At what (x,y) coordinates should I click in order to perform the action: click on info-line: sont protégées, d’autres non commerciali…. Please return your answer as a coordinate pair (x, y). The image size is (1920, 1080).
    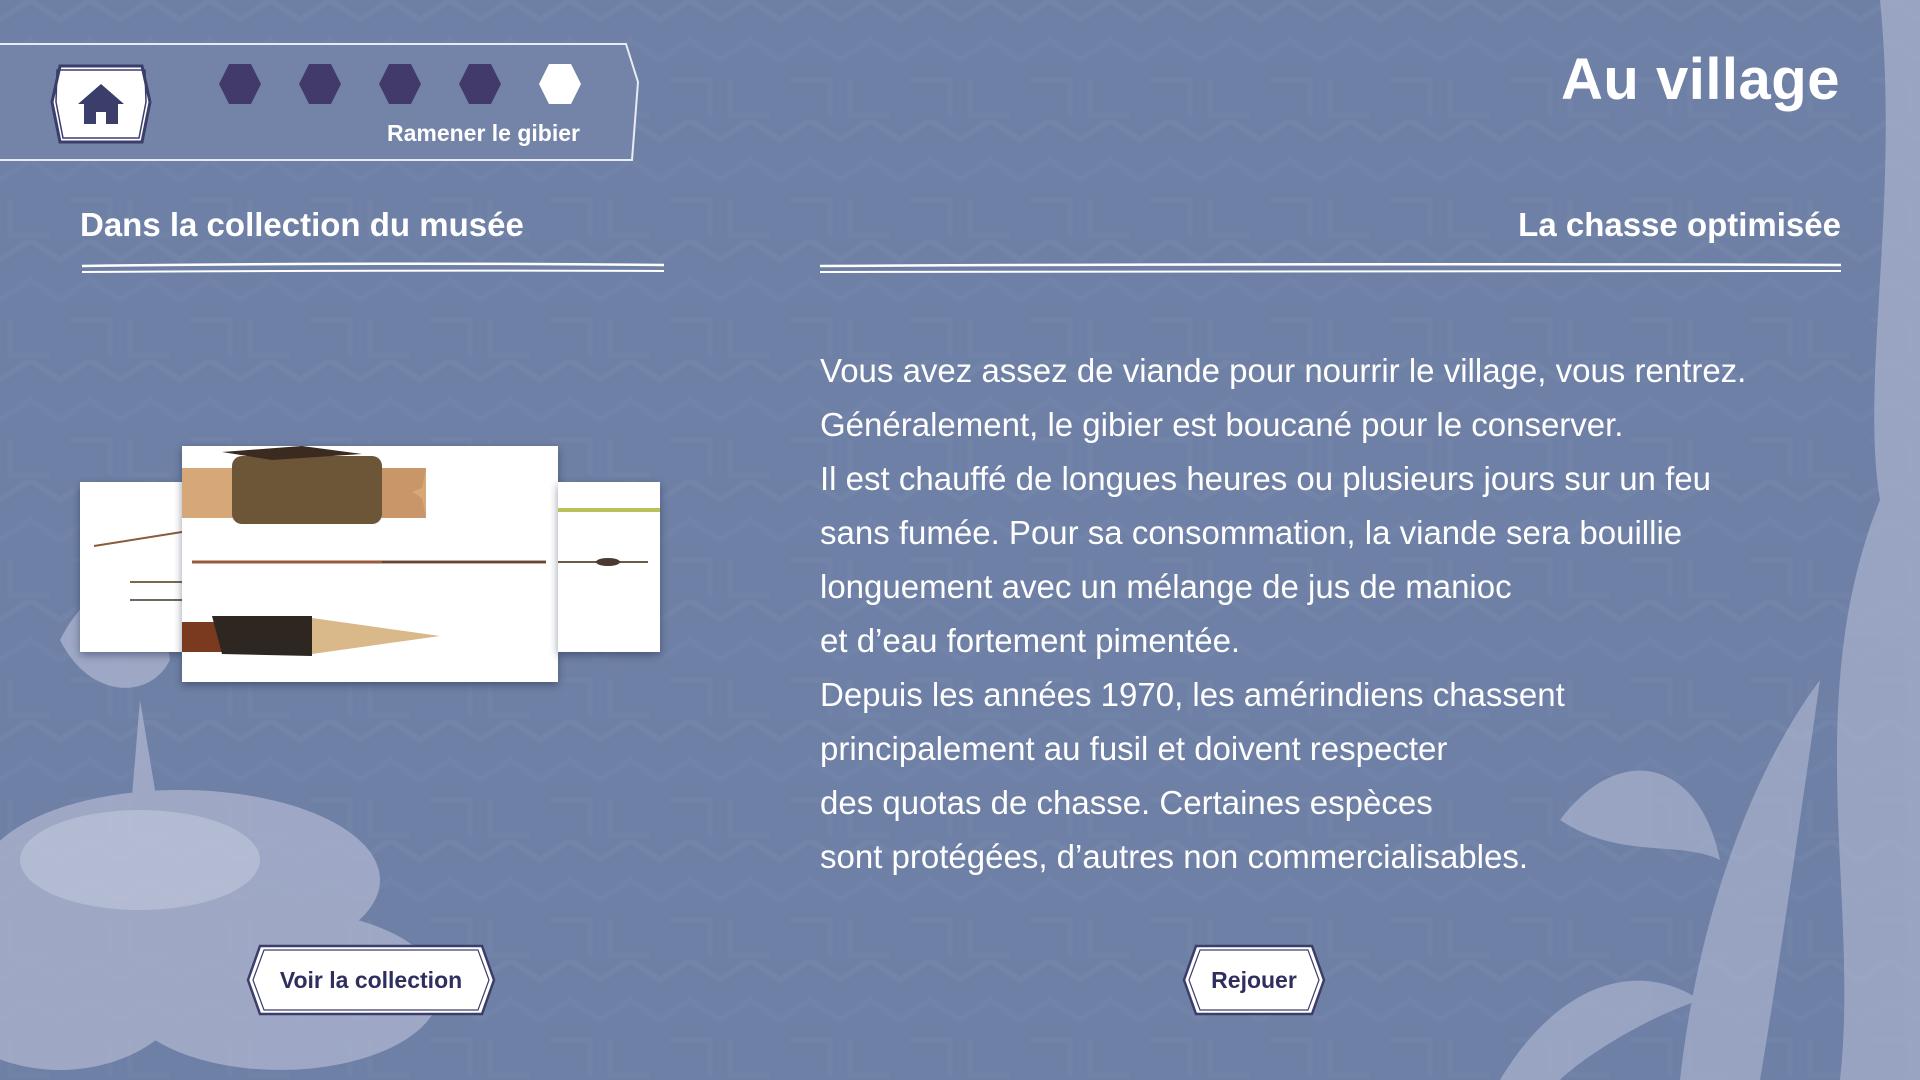
    Looking at the image, I should click on (1174, 856).